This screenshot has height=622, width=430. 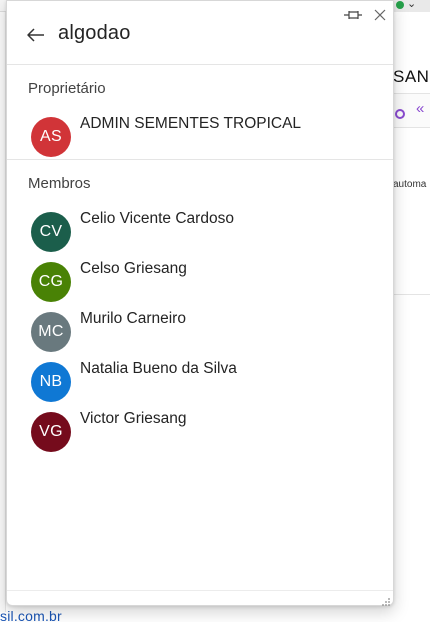 What do you see at coordinates (400, 5) in the screenshot?
I see `status-dot` at bounding box center [400, 5].